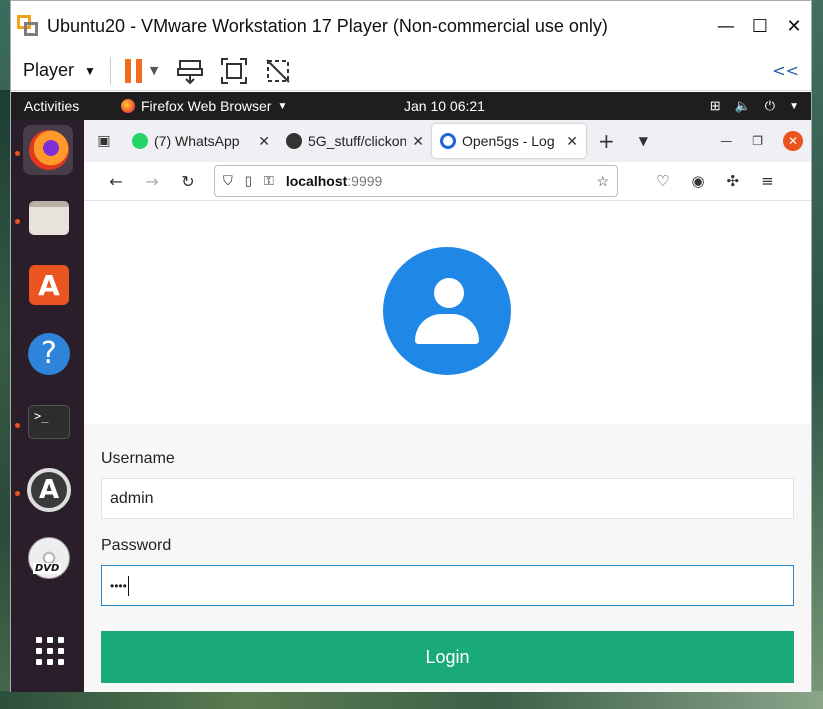 The width and height of the screenshot is (823, 709). What do you see at coordinates (152, 181) in the screenshot?
I see `forward-arrow-icon: →` at bounding box center [152, 181].